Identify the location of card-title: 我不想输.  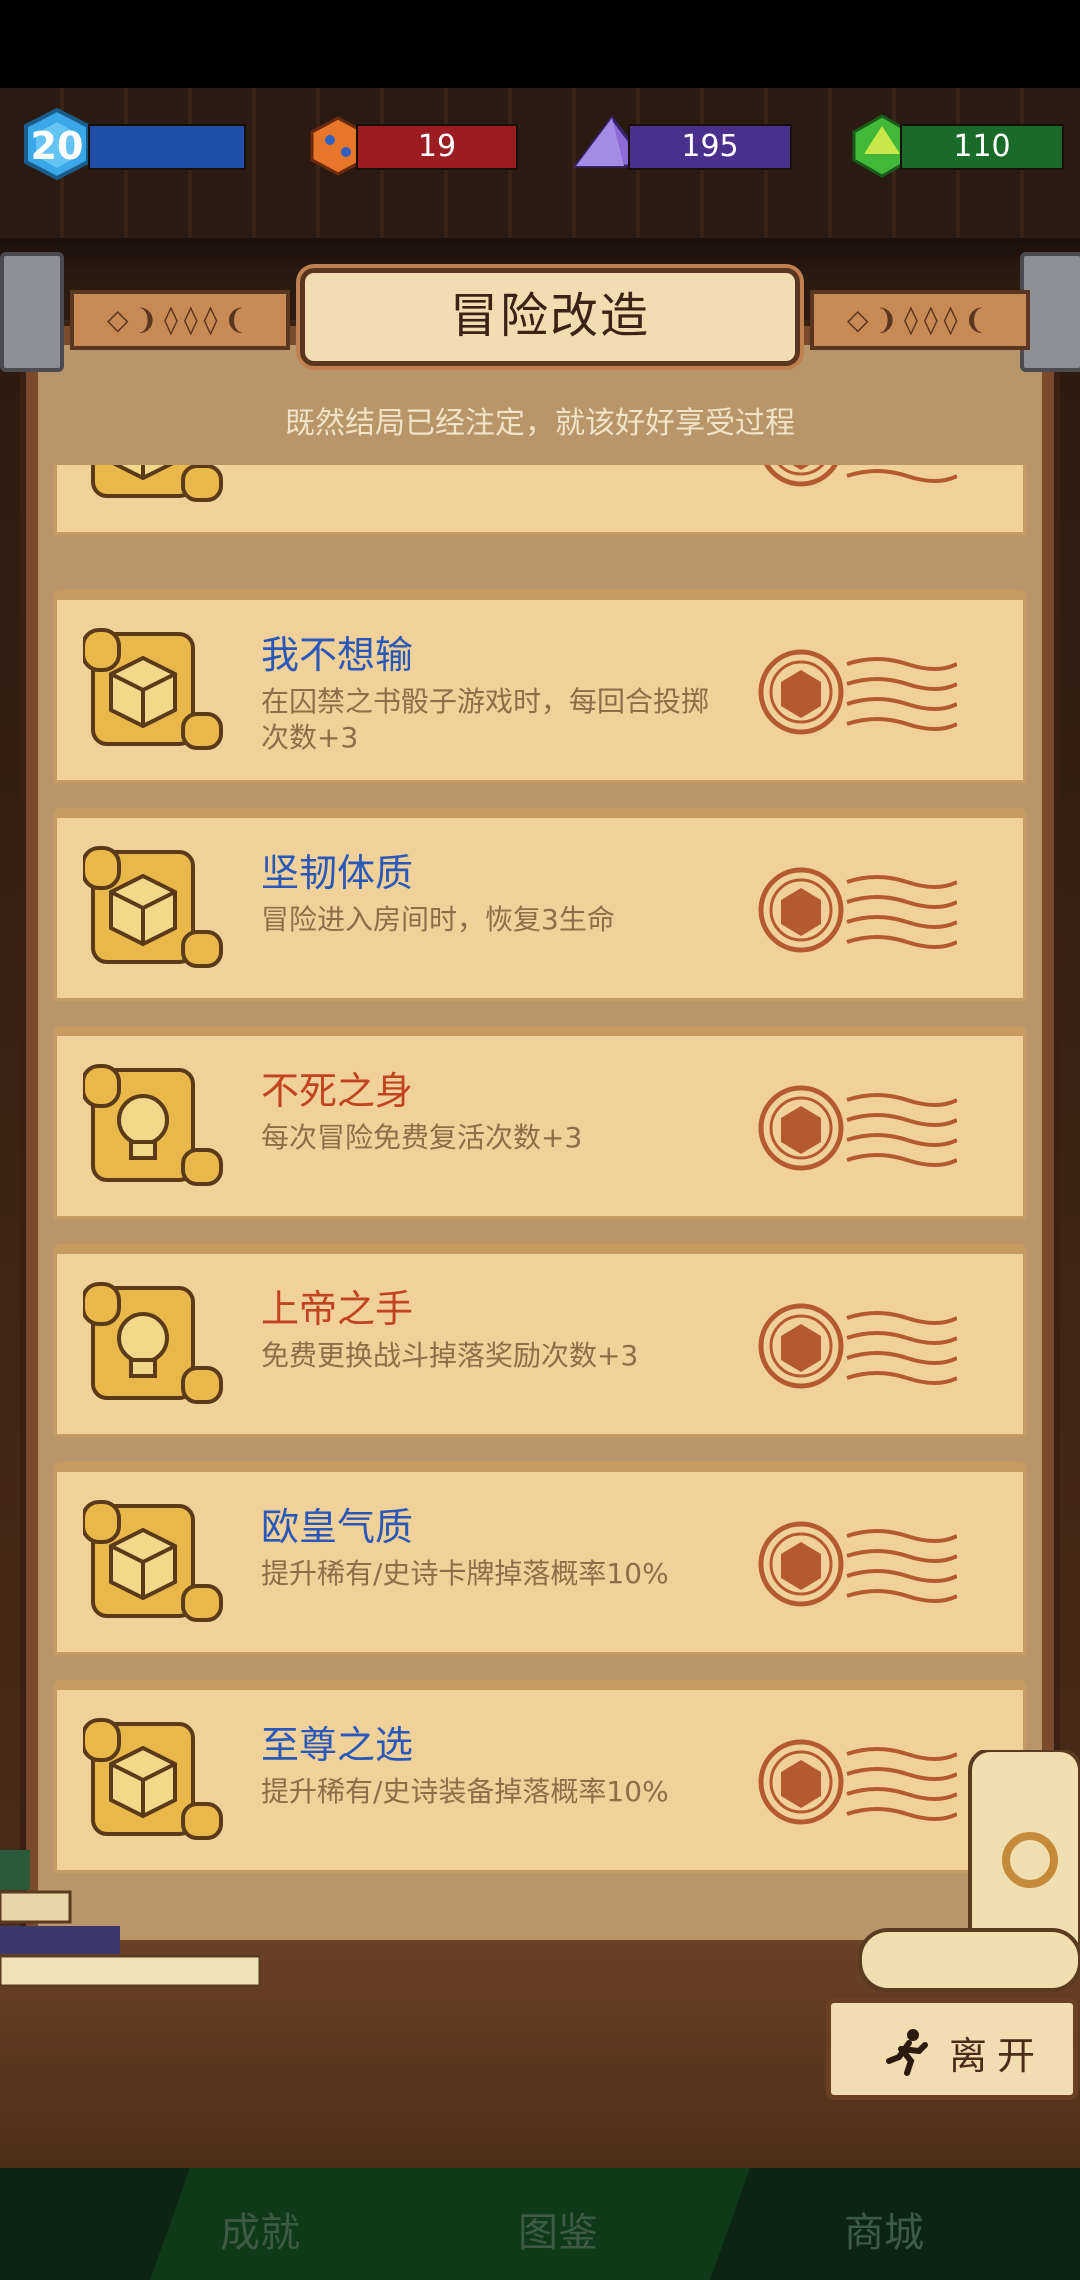
(337, 655).